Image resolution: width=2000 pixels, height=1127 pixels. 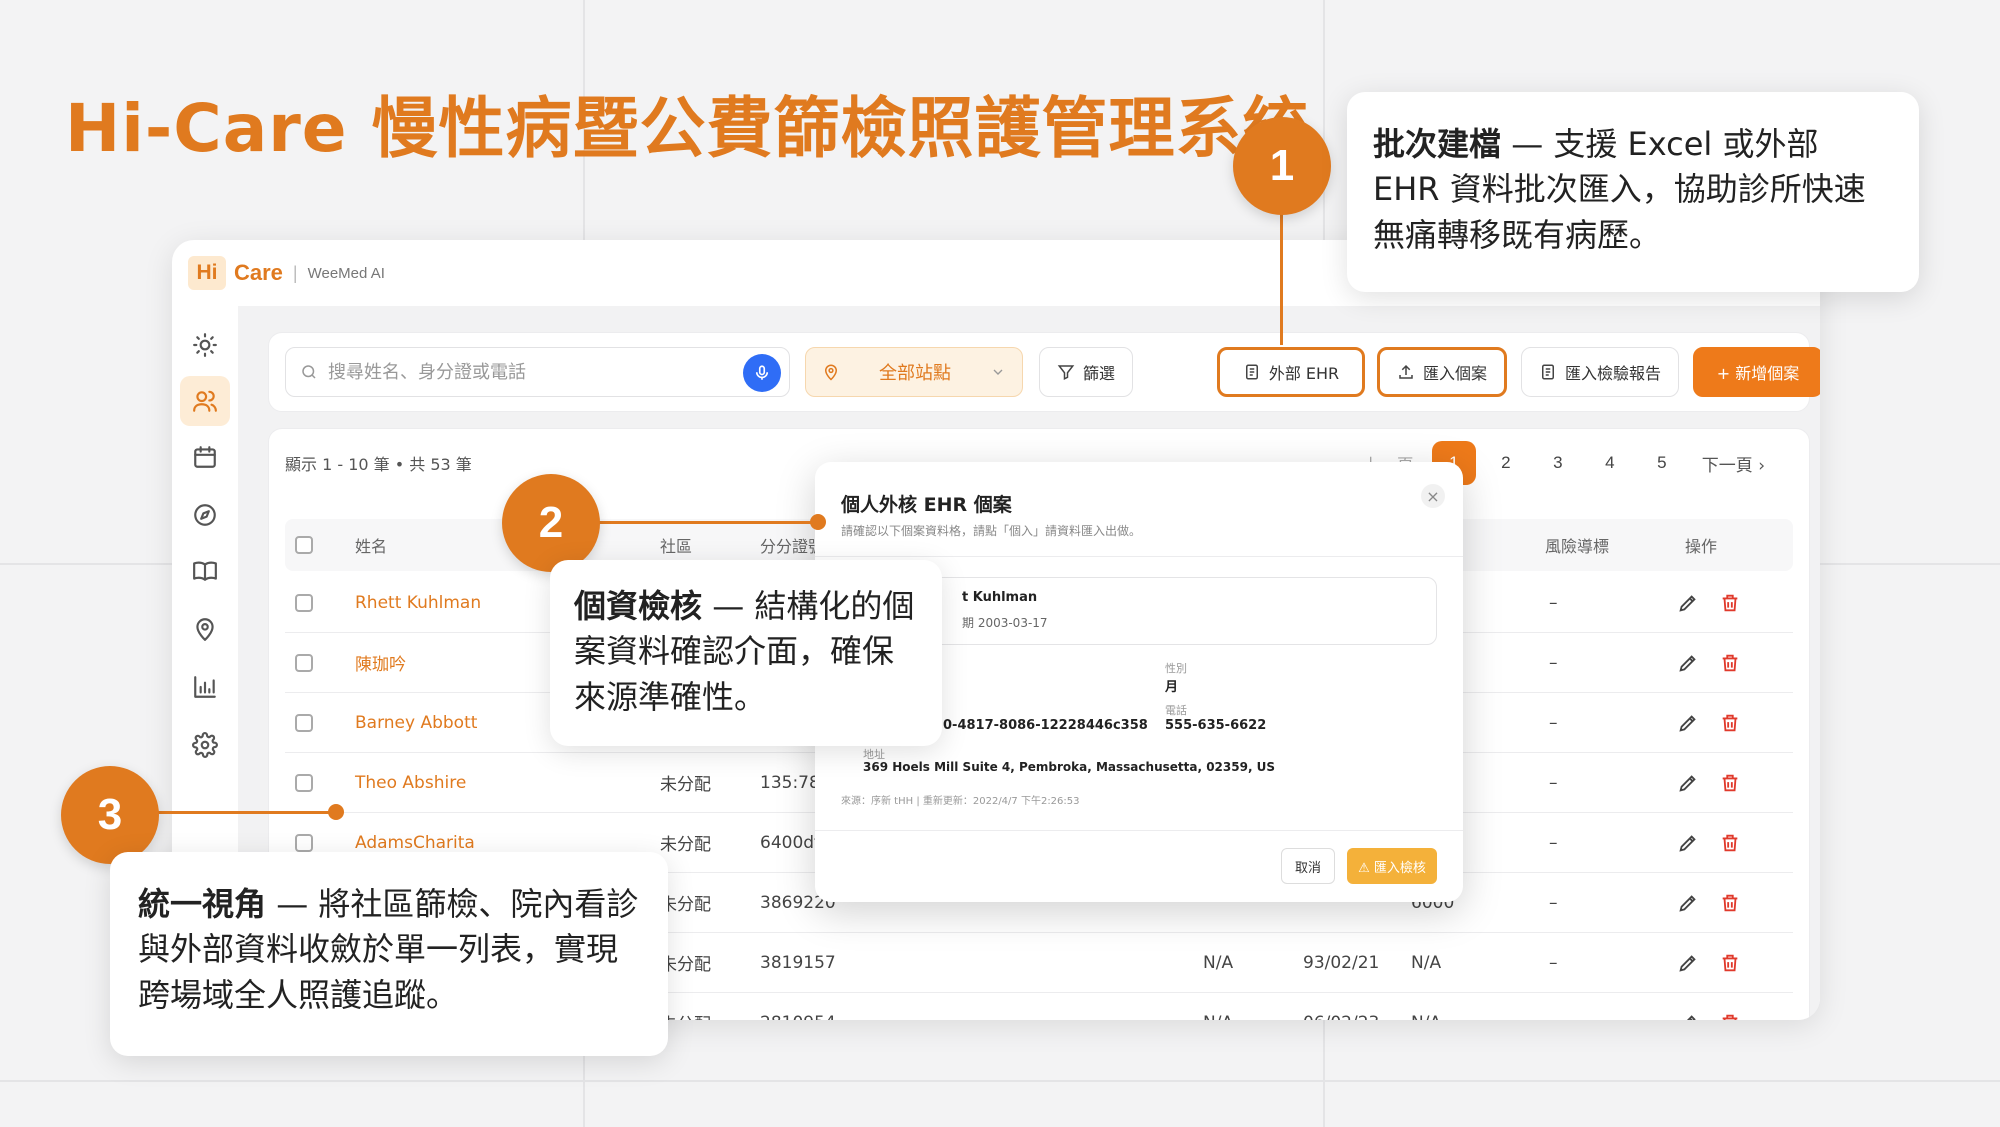 I want to click on chevron-down-icon, so click(x=998, y=372).